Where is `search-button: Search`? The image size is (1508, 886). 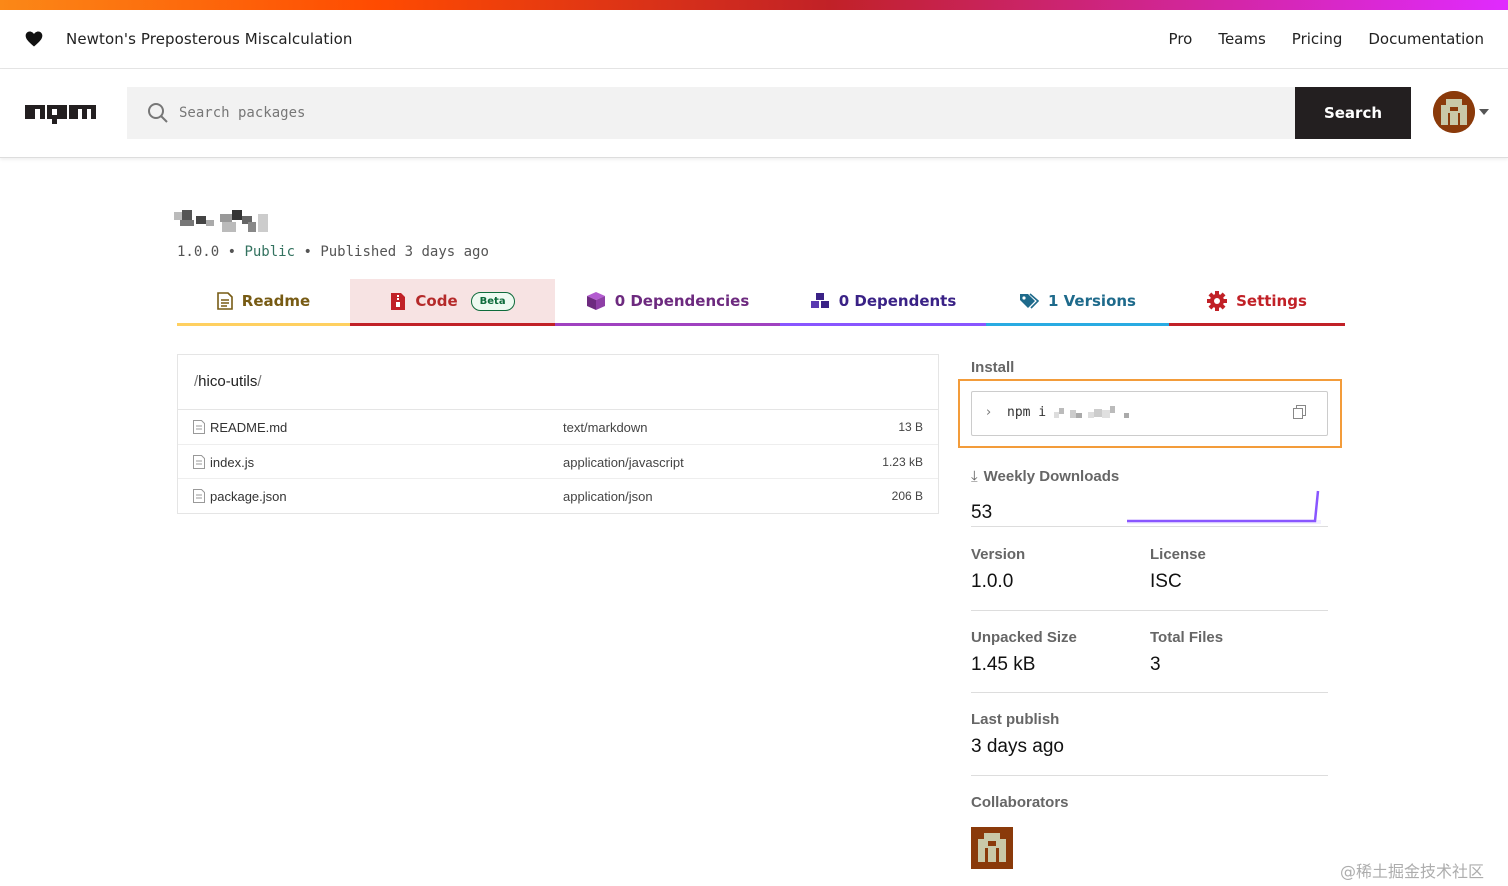 search-button: Search is located at coordinates (1353, 113).